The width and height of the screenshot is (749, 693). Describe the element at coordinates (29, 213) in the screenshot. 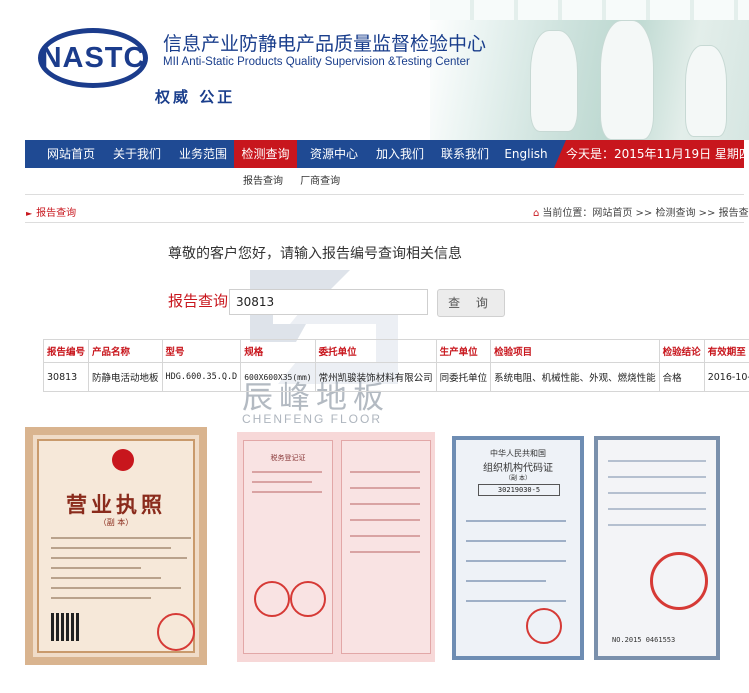

I see `caret-right-icon: ►` at that location.